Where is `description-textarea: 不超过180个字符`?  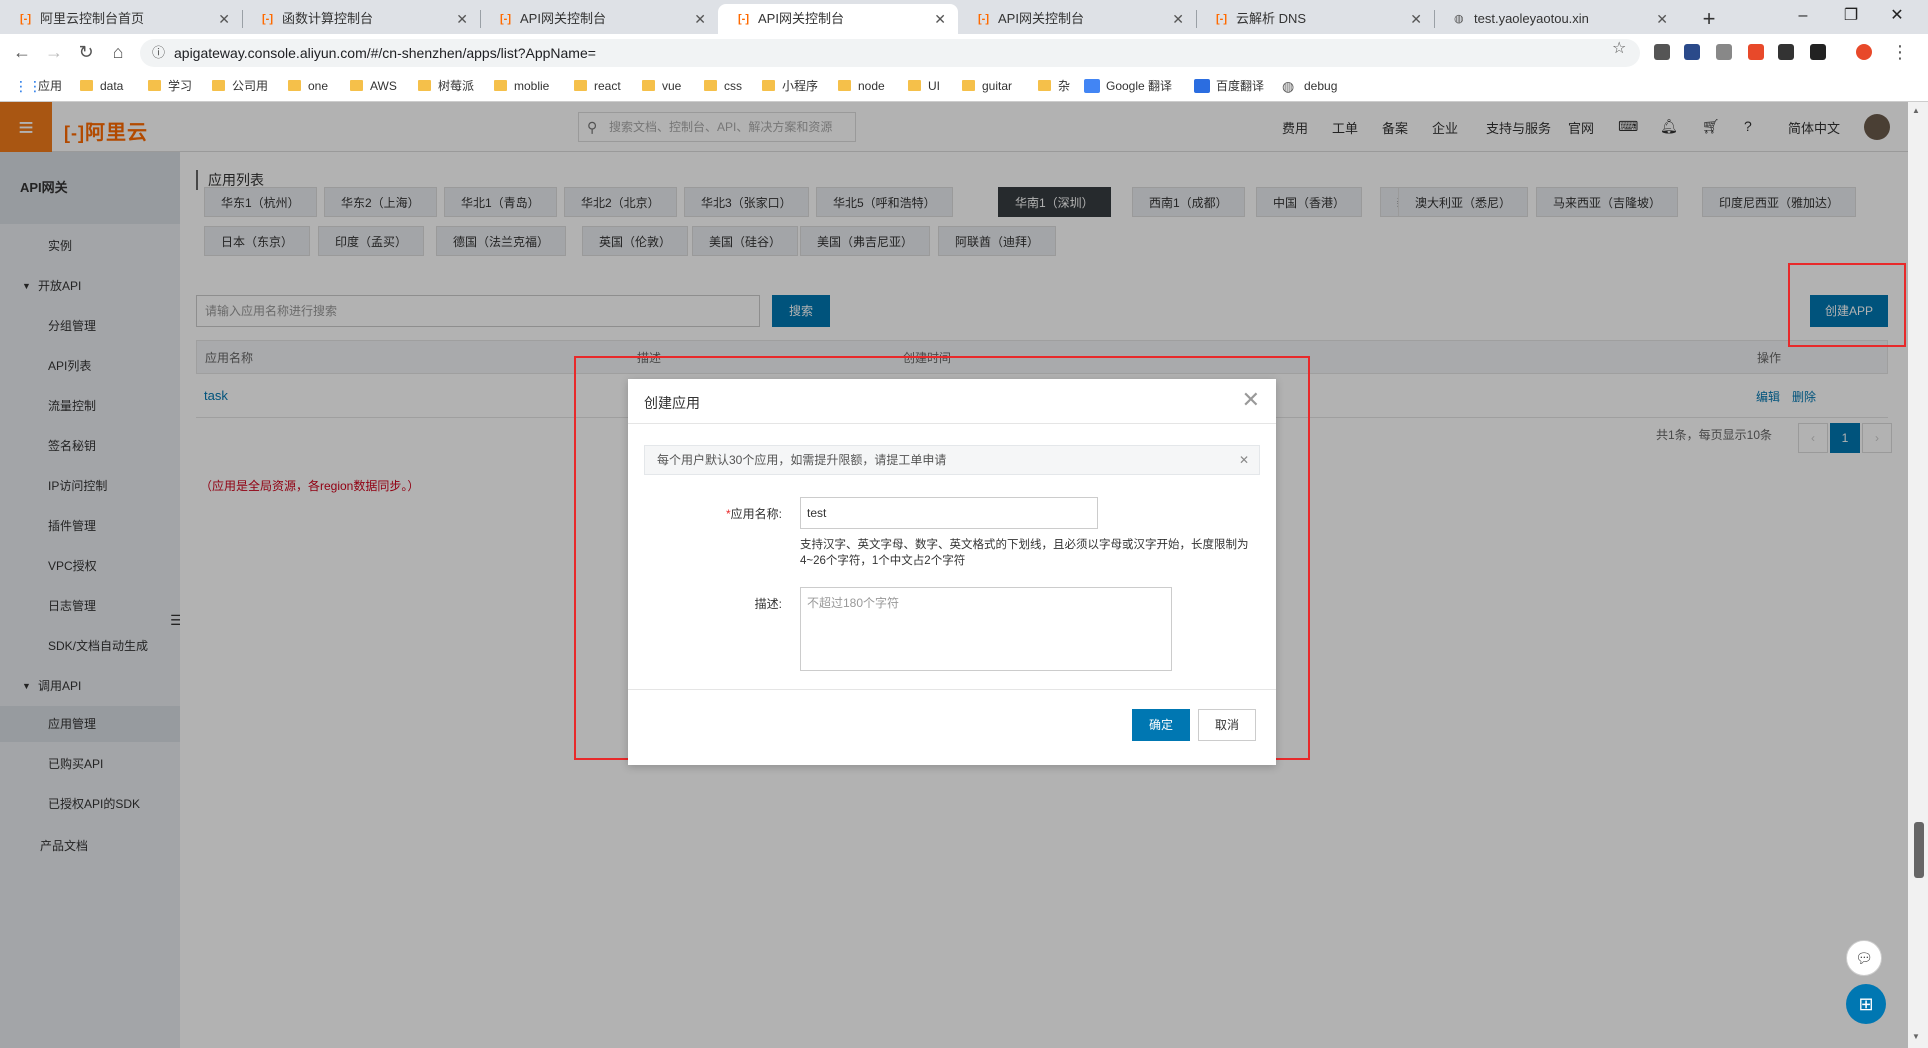 description-textarea: 不超过180个字符 is located at coordinates (986, 629).